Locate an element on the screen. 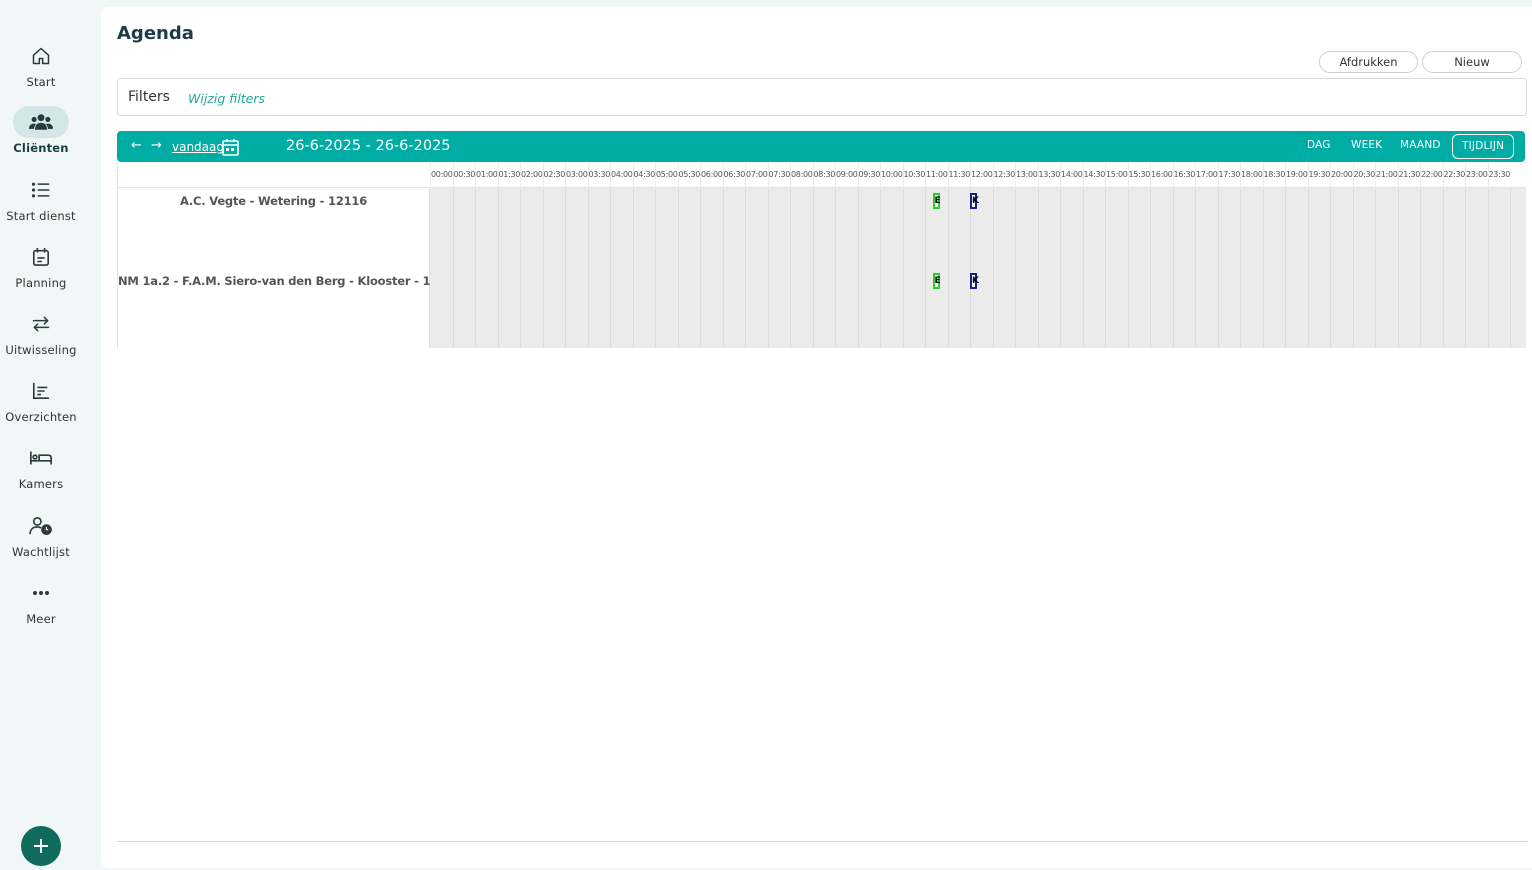  time-tick: 02:00 is located at coordinates (531, 175).